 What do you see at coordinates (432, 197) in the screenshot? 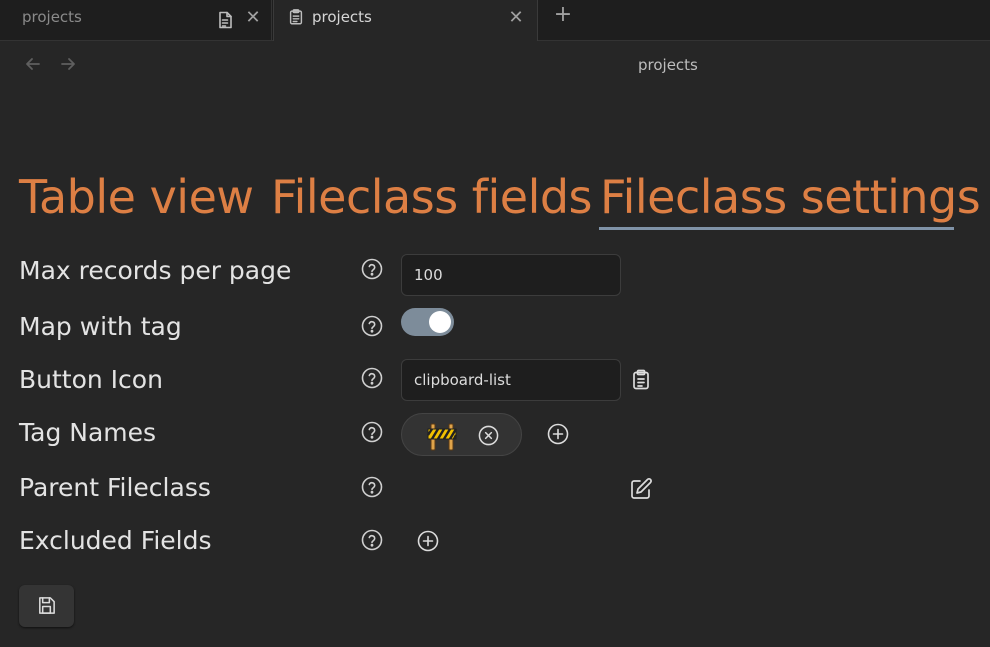
I see `section-tab-fileclass-fields: Fileclass fields` at bounding box center [432, 197].